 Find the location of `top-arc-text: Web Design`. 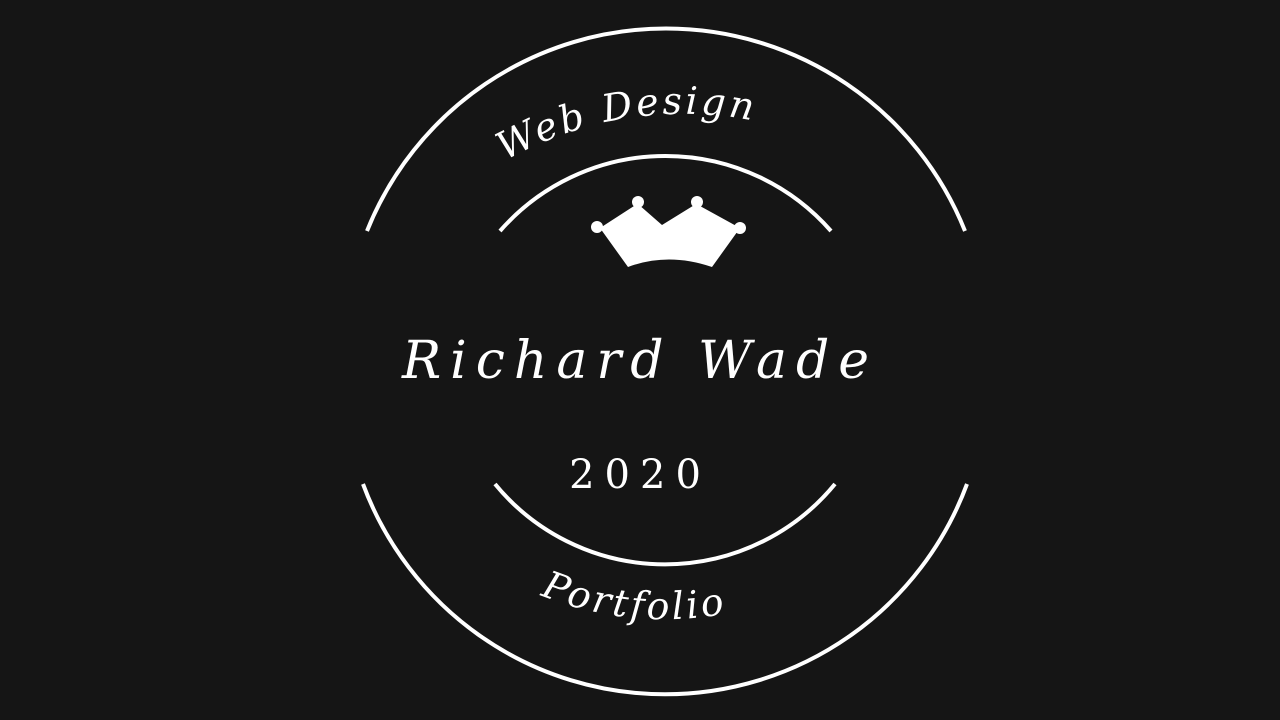

top-arc-text: Web Design is located at coordinates (624, 124).